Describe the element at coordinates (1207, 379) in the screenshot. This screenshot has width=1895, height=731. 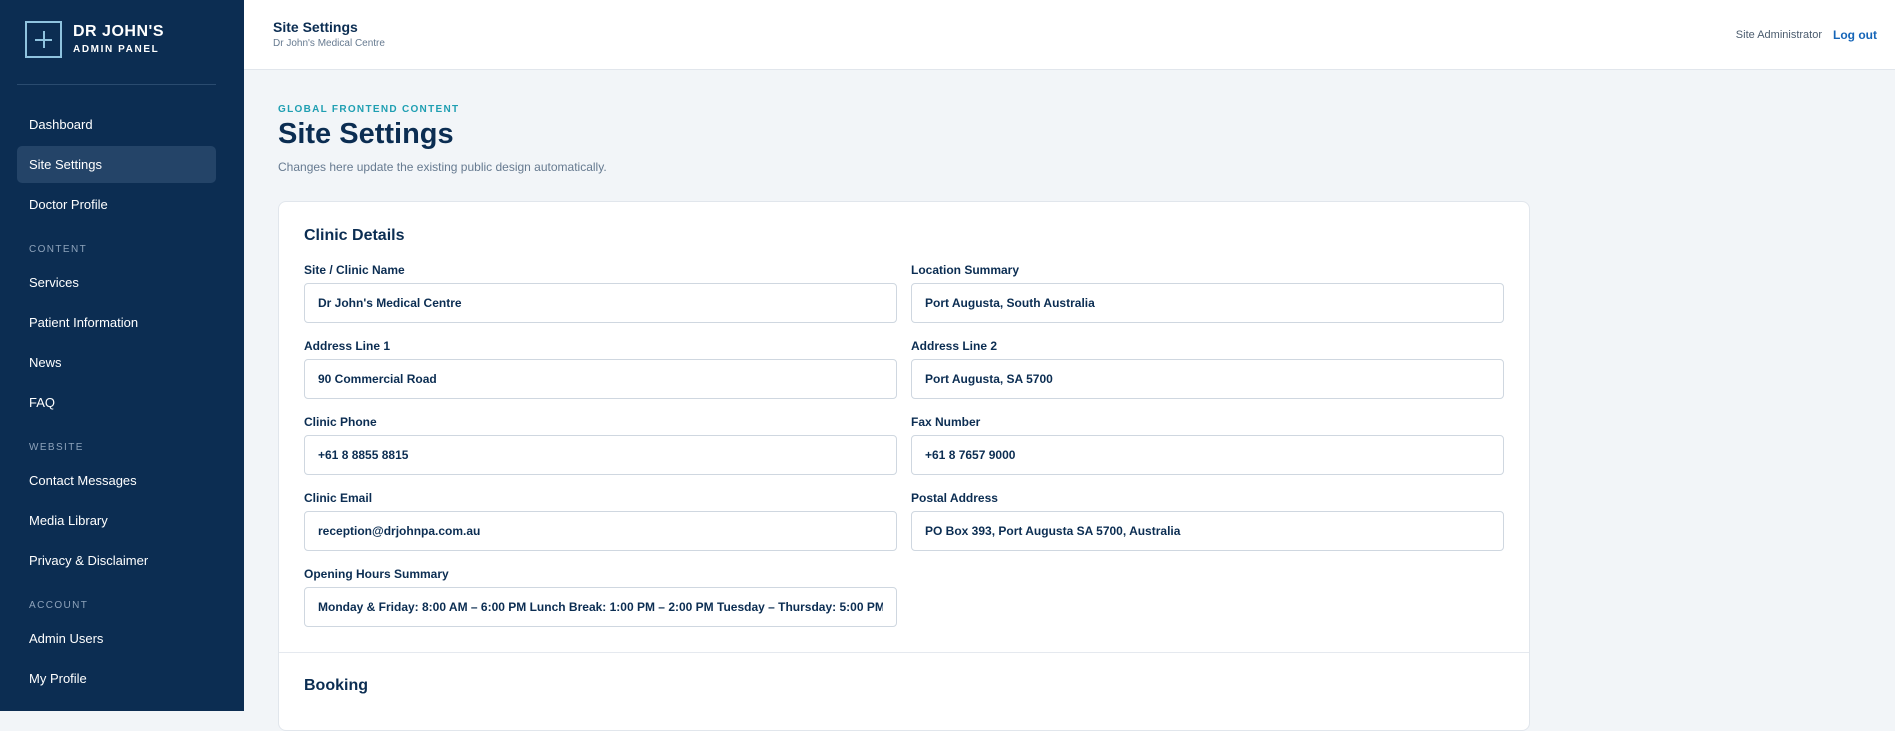
I see `address-line-2-input` at that location.